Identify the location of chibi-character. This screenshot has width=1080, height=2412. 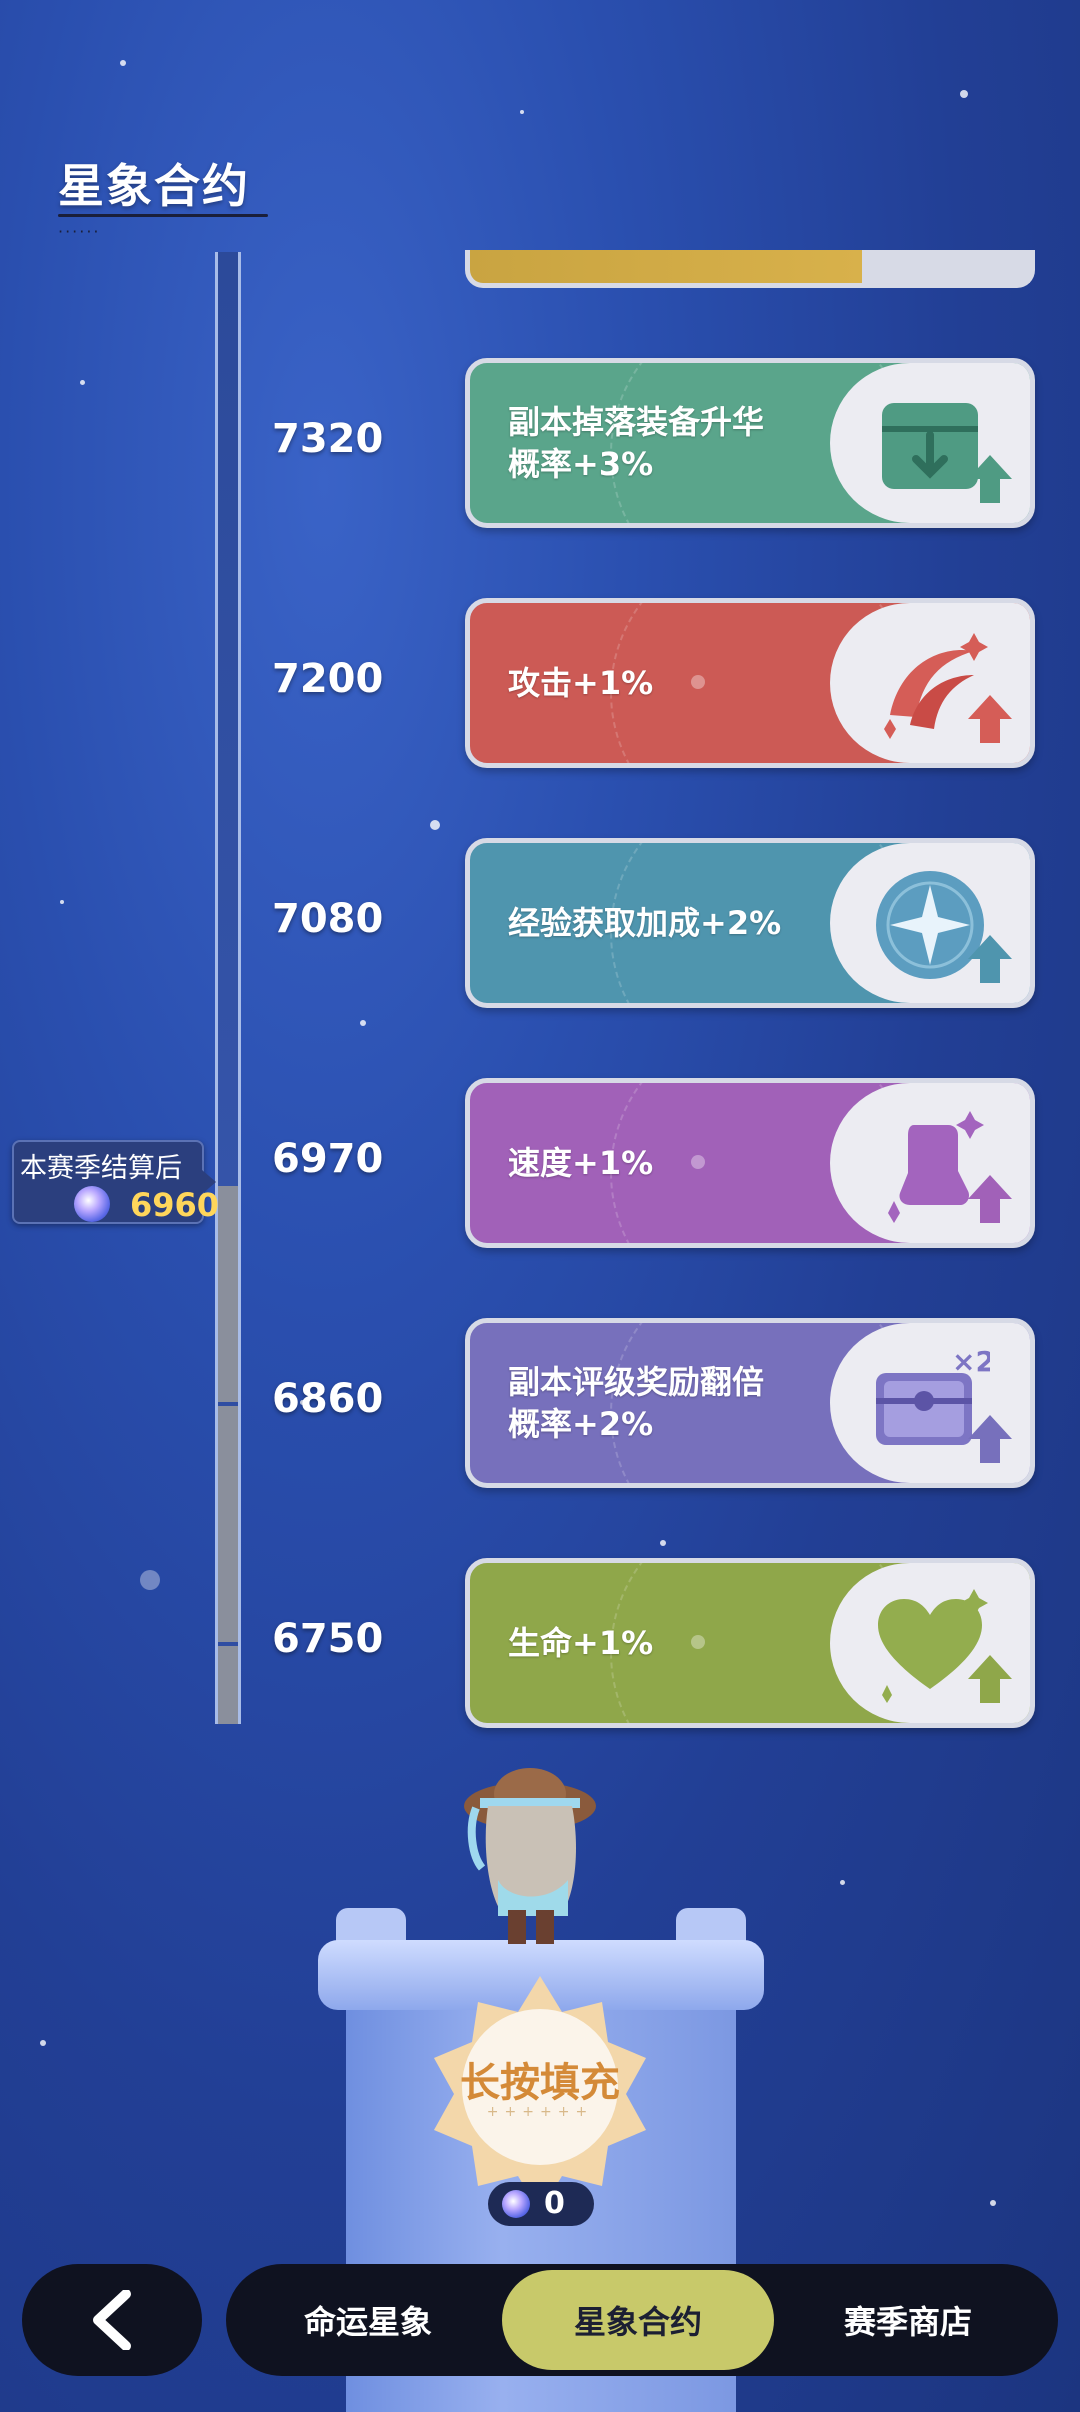
(530, 1856).